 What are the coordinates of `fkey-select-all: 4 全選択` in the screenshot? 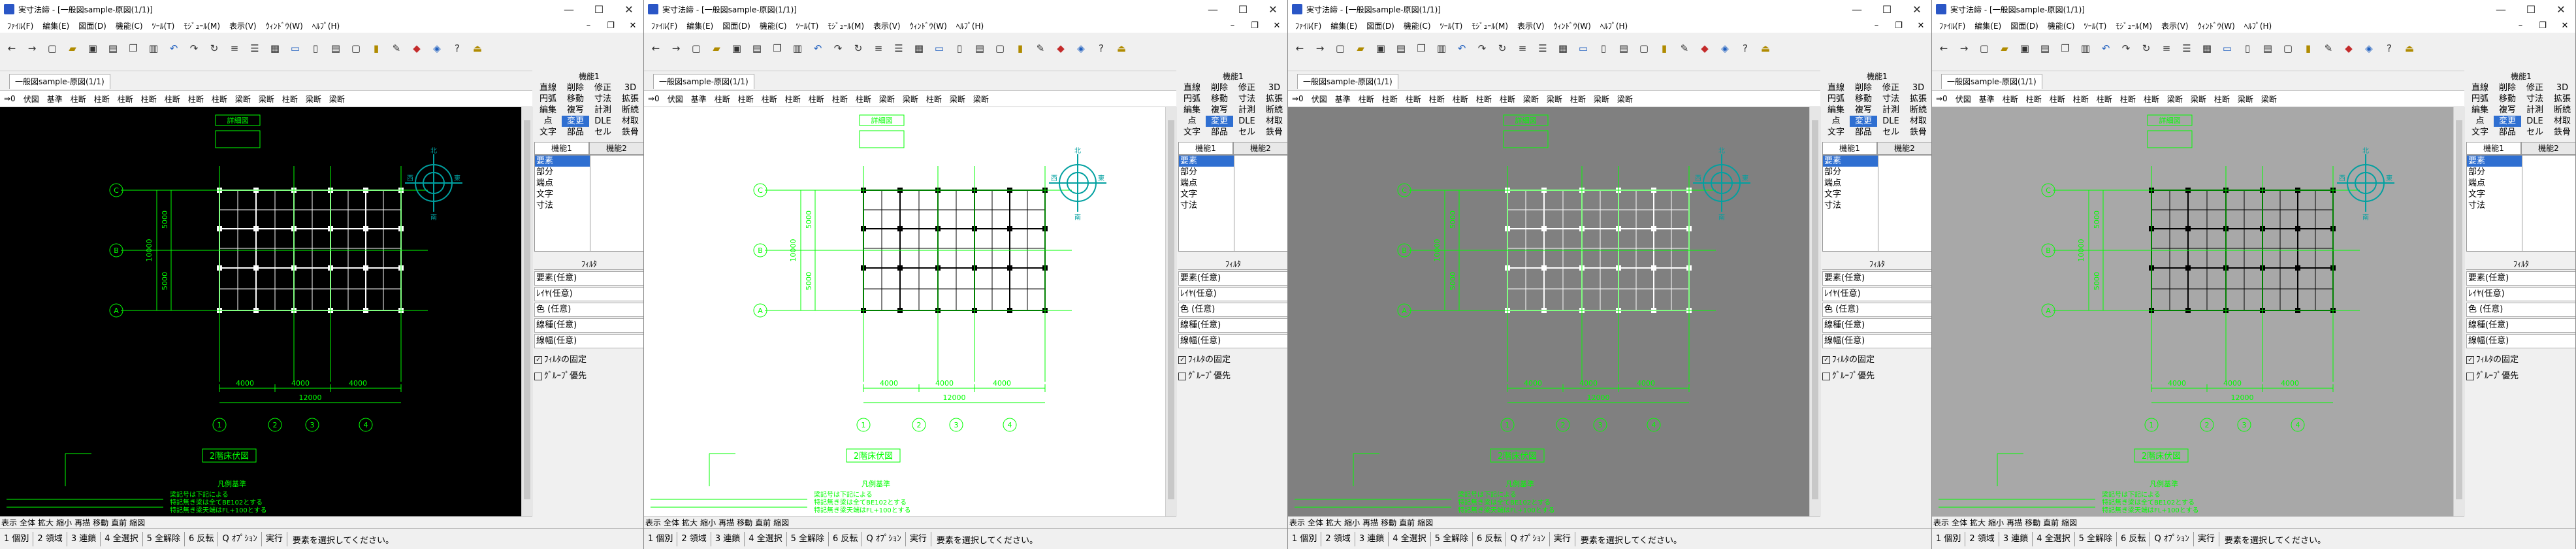 It's located at (1410, 539).